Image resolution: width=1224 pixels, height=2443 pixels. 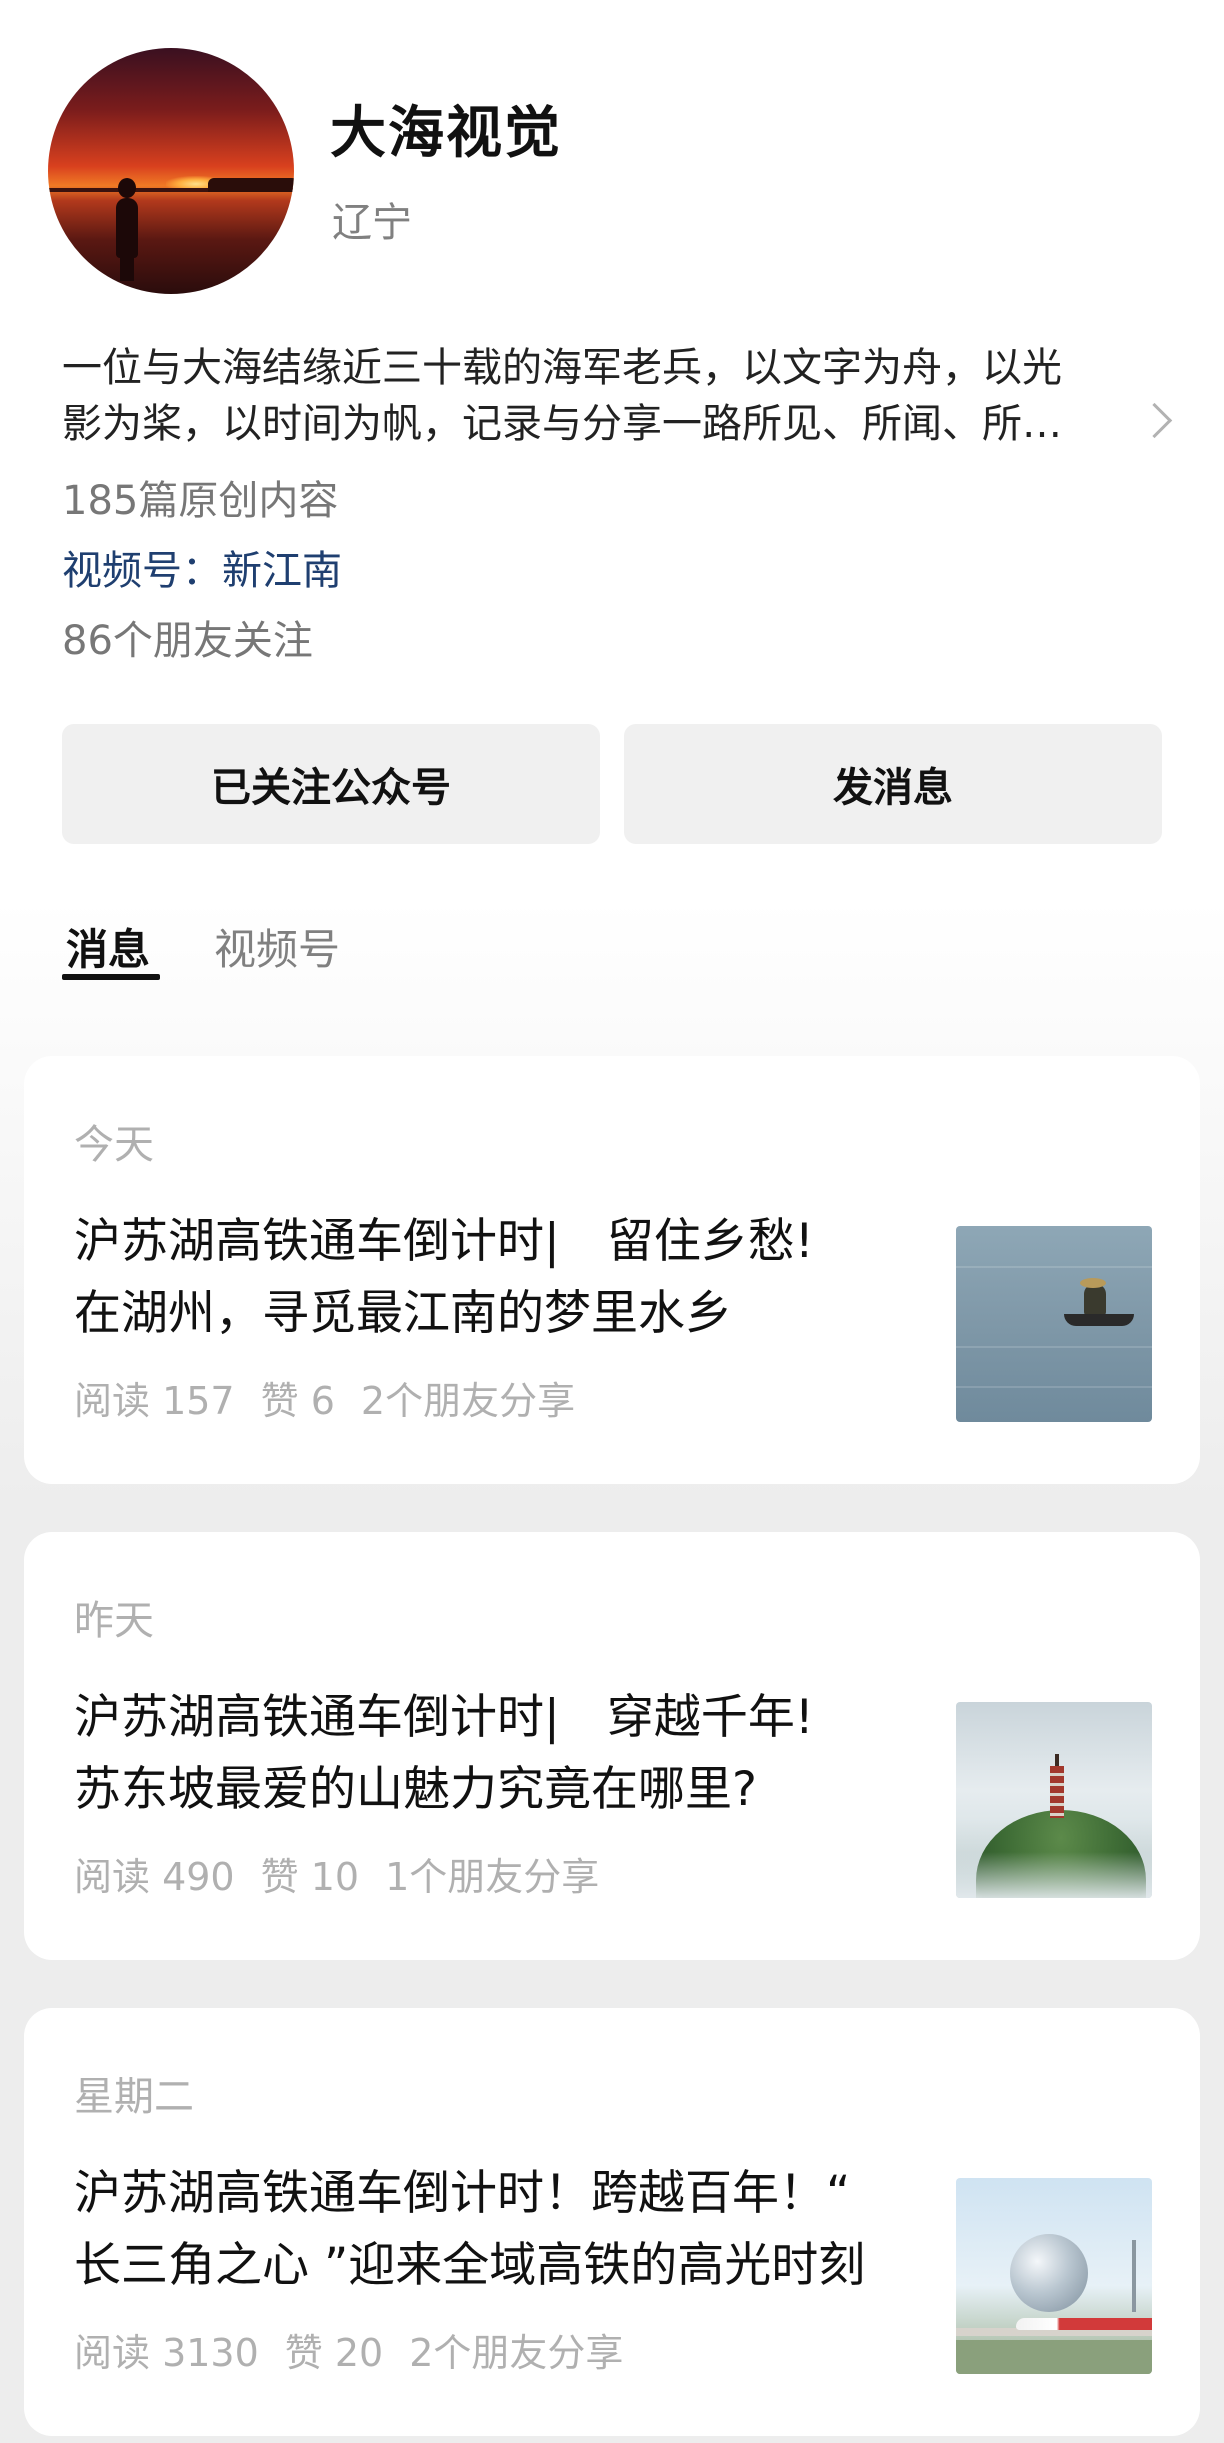 What do you see at coordinates (1084, 2324) in the screenshot?
I see `train-shape` at bounding box center [1084, 2324].